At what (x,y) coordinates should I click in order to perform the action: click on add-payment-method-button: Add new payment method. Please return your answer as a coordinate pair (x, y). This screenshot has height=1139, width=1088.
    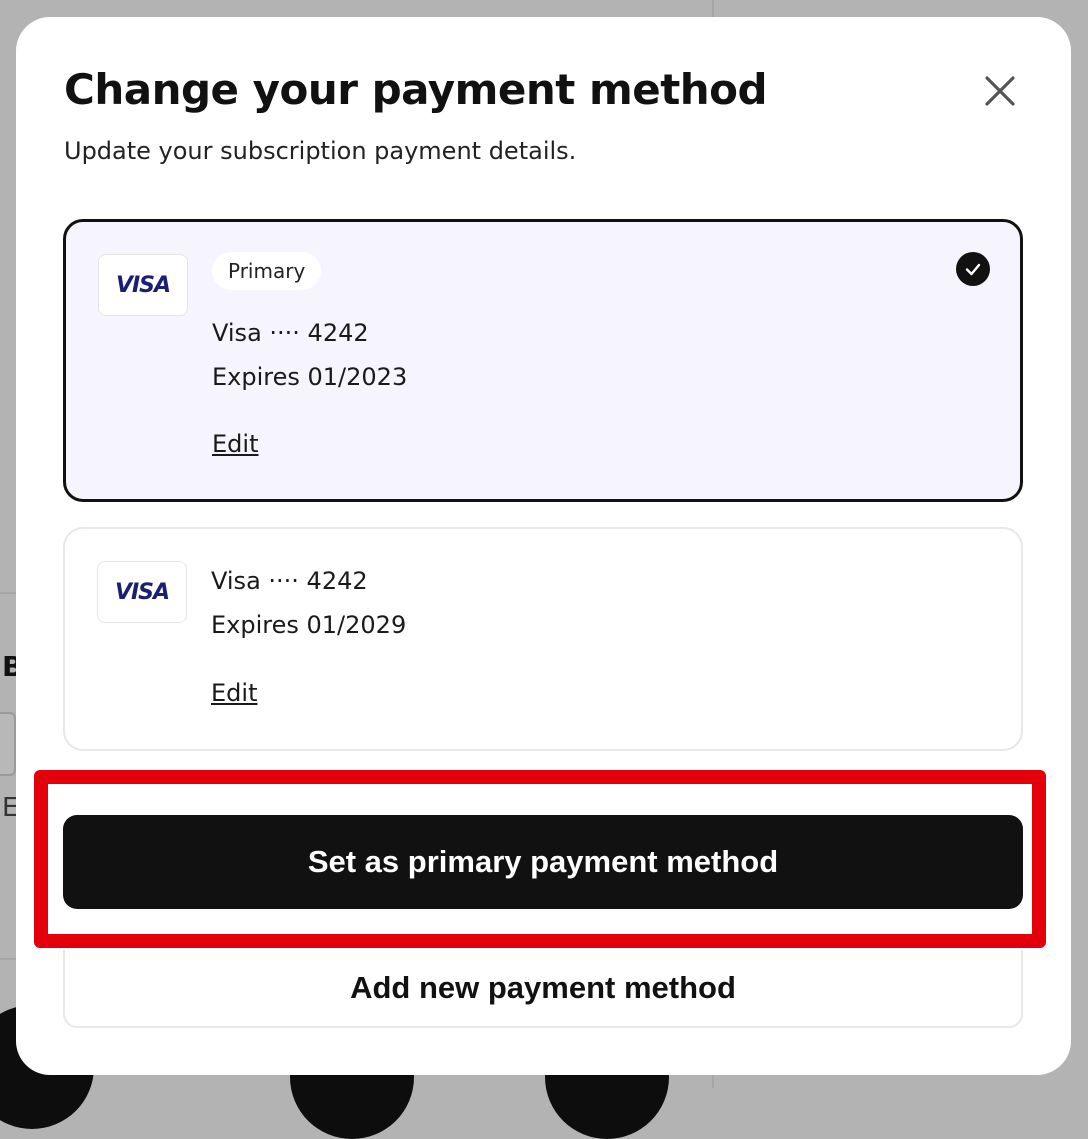
    Looking at the image, I should click on (543, 989).